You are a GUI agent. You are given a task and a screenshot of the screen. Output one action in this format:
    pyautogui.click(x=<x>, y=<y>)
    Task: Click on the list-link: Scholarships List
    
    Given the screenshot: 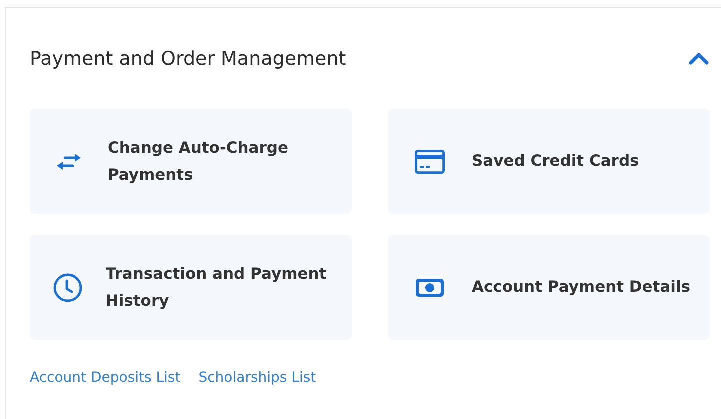 What is the action you would take?
    pyautogui.click(x=257, y=378)
    